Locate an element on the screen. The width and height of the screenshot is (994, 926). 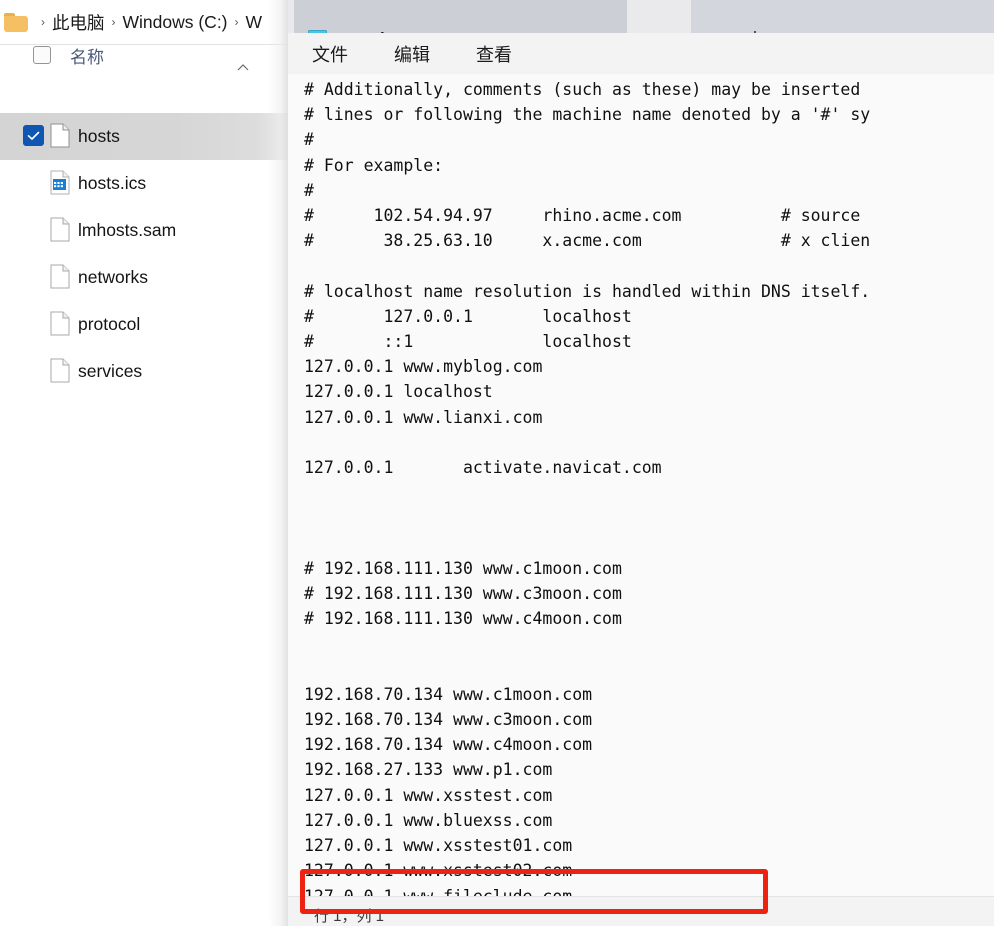
column-header-name: 名称 is located at coordinates (87, 55).